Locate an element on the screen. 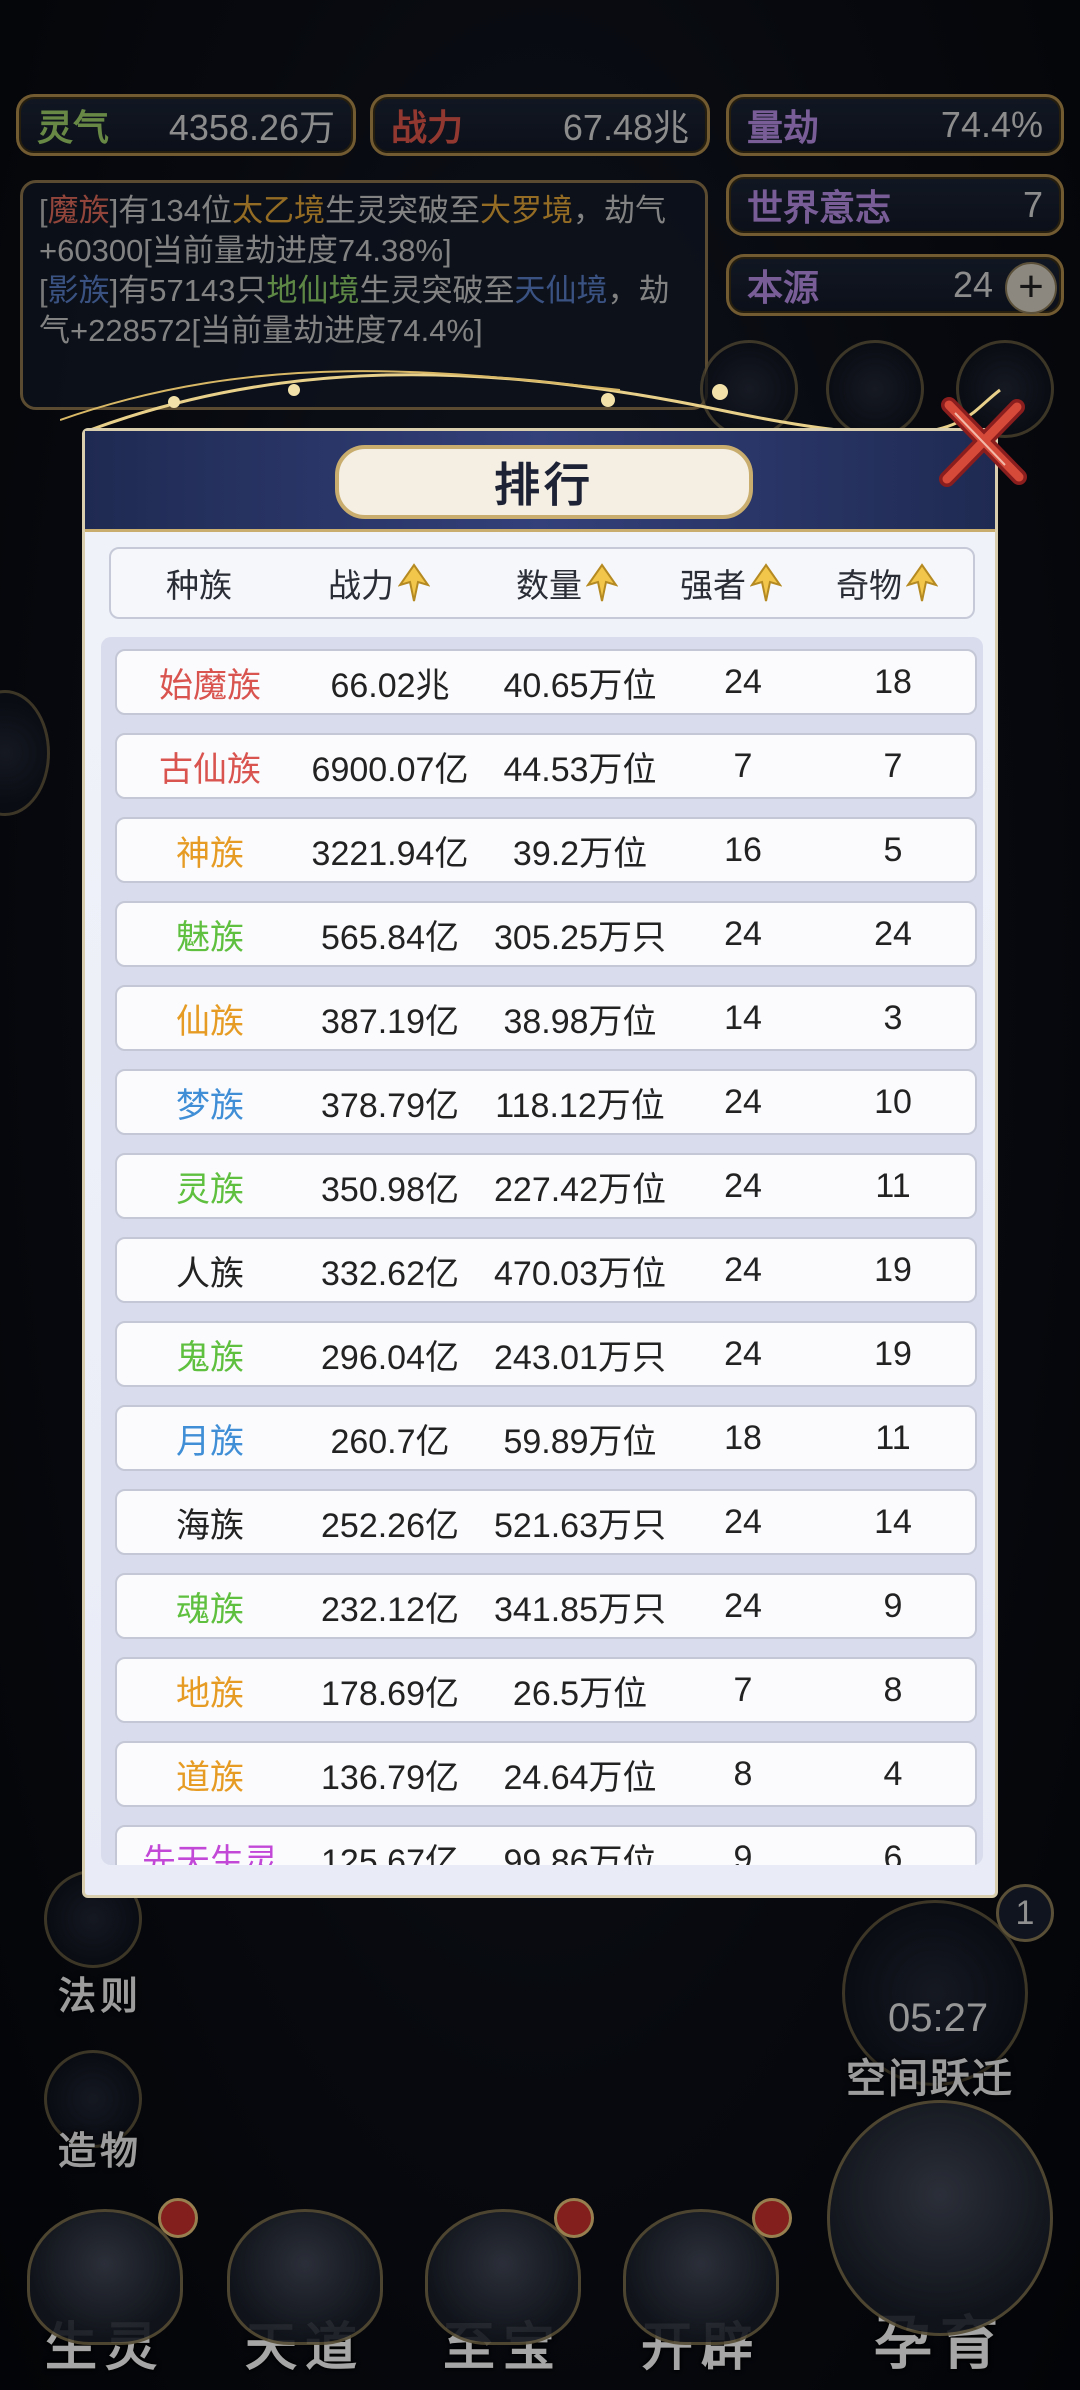 The height and width of the screenshot is (2390, 1080). table-header: 种族 战力 数量 强者 奇物 is located at coordinates (542, 583).